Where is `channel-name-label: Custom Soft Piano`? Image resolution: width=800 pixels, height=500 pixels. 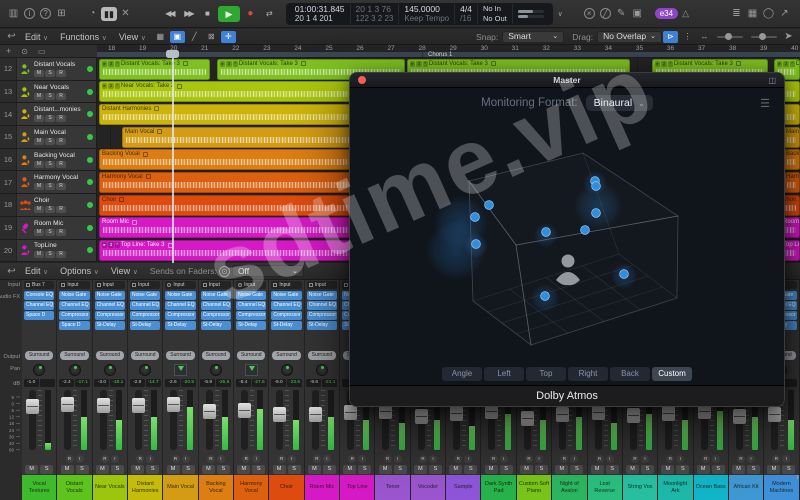 channel-name-label: Custom Soft Piano is located at coordinates (534, 487).